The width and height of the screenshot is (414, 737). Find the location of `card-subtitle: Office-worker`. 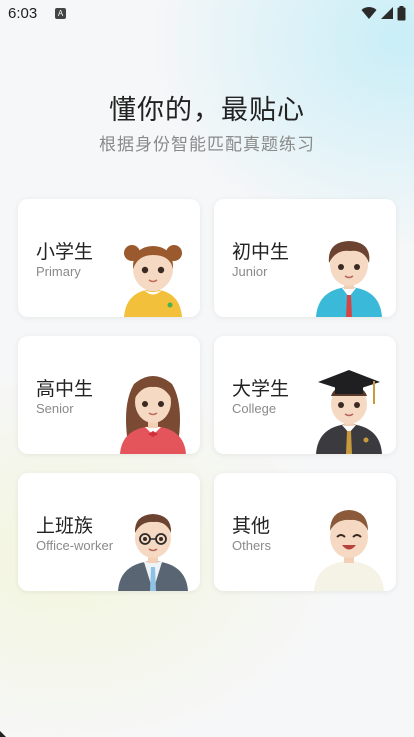

card-subtitle: Office-worker is located at coordinates (75, 545).